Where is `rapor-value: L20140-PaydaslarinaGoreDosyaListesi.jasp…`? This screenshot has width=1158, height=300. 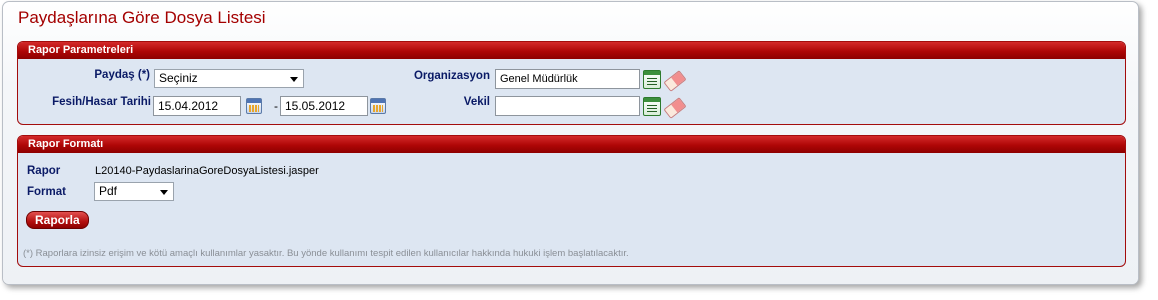 rapor-value: L20140-PaydaslarinaGoreDosyaListesi.jasp… is located at coordinates (207, 171).